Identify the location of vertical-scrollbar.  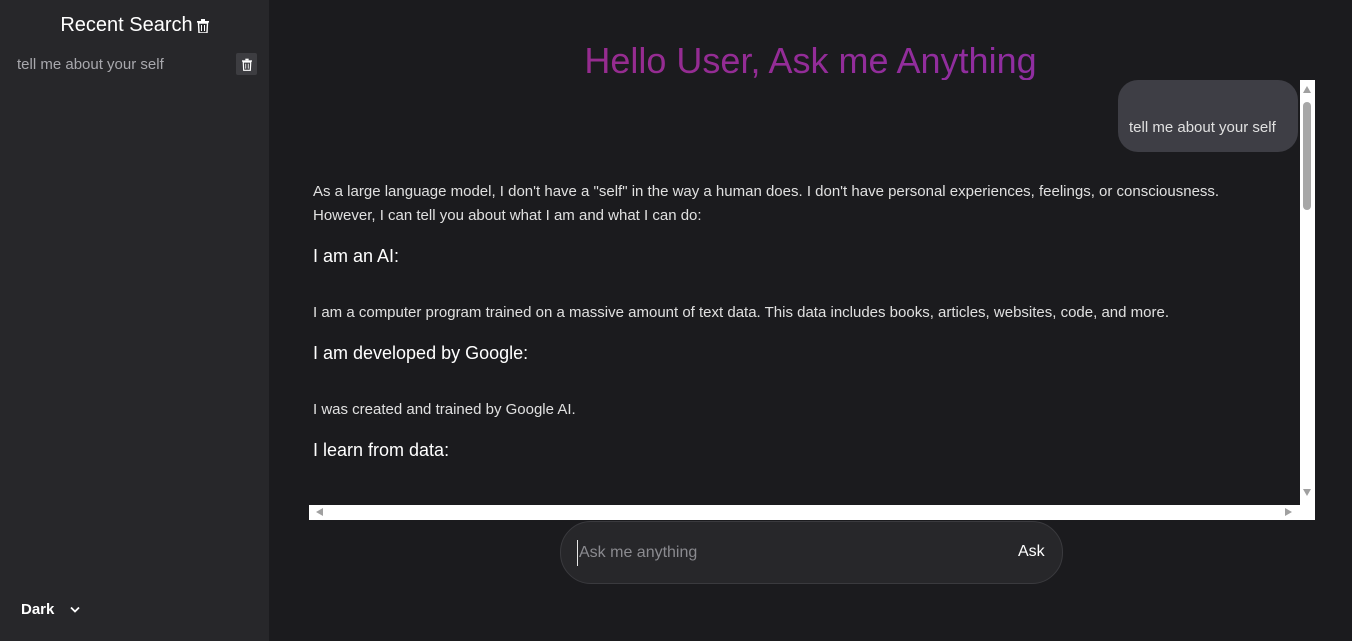
(1307, 292).